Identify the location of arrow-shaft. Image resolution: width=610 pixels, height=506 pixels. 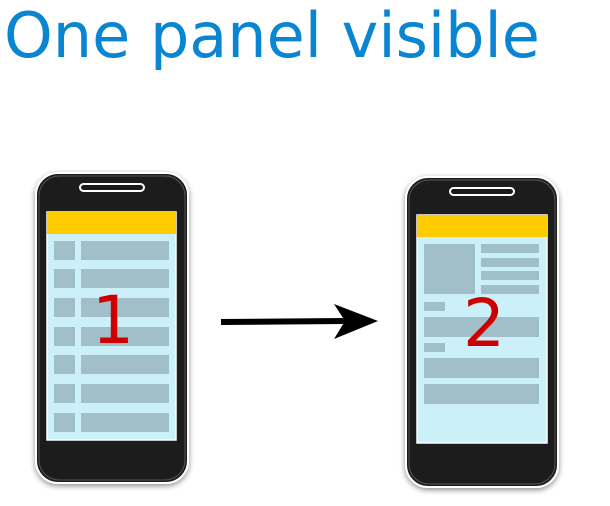
(283, 321).